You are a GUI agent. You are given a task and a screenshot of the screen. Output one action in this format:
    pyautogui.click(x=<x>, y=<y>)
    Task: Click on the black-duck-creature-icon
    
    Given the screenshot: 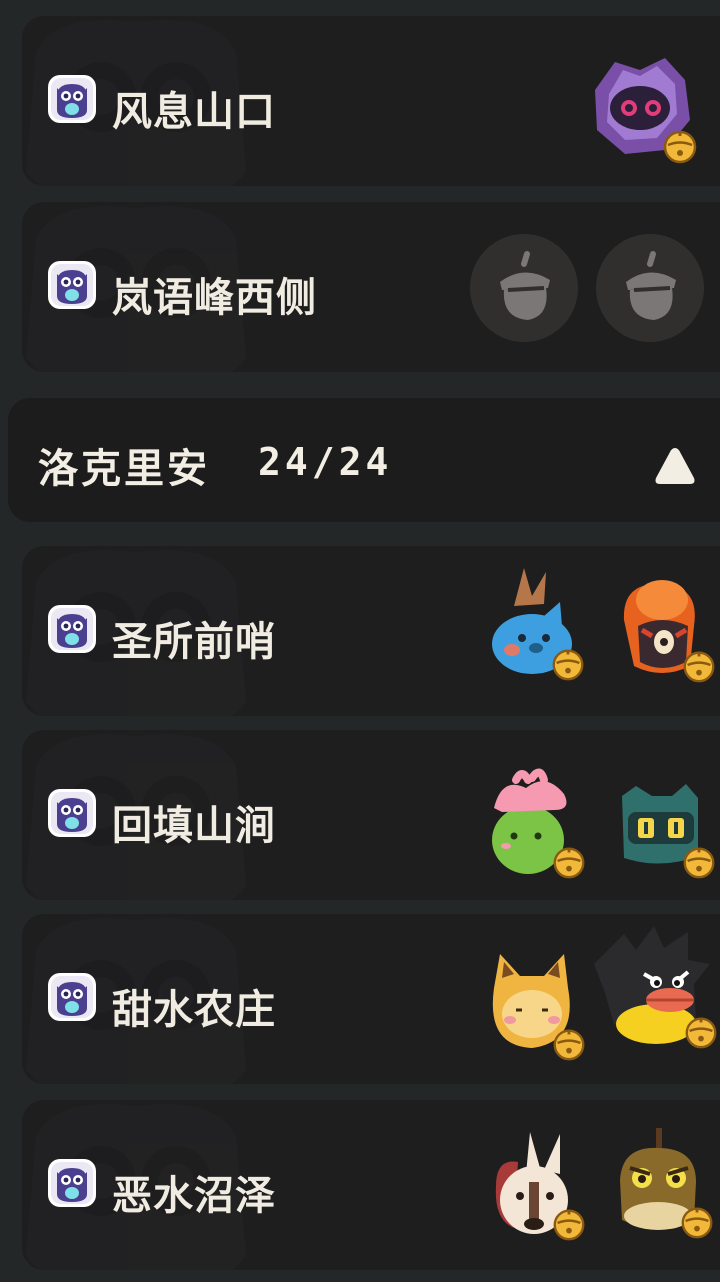 What is the action you would take?
    pyautogui.click(x=652, y=989)
    